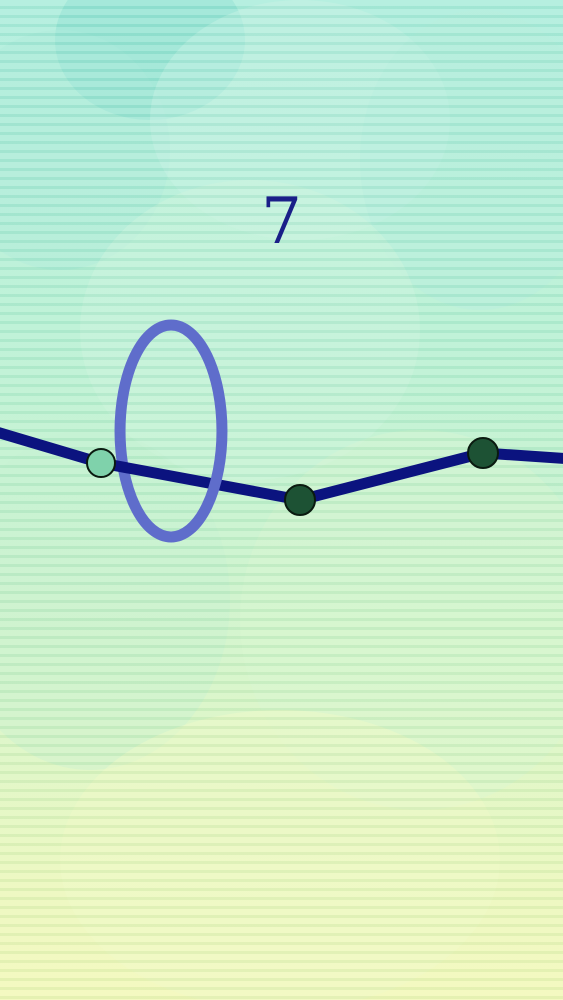 The width and height of the screenshot is (563, 1000). What do you see at coordinates (199, 431) in the screenshot?
I see `hoop-ring-front` at bounding box center [199, 431].